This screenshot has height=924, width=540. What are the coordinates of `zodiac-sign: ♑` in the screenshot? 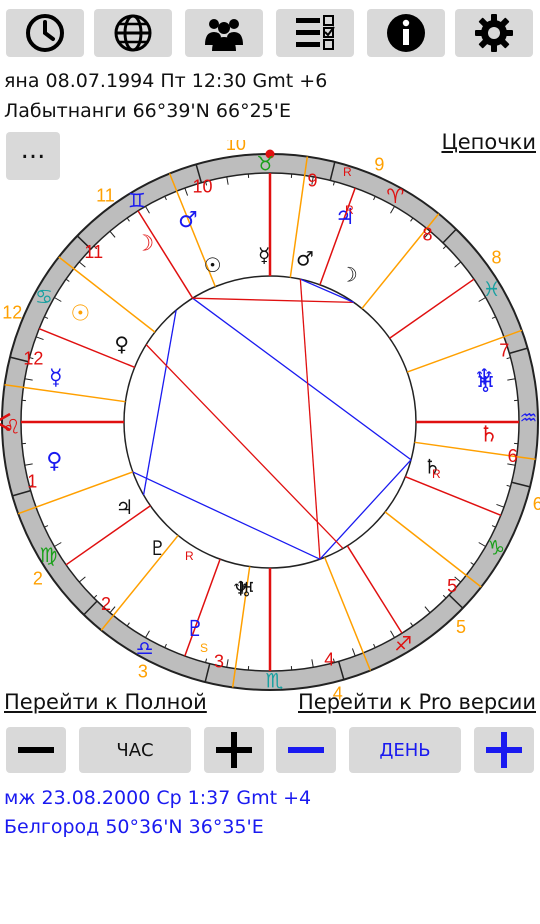 It's located at (496, 547).